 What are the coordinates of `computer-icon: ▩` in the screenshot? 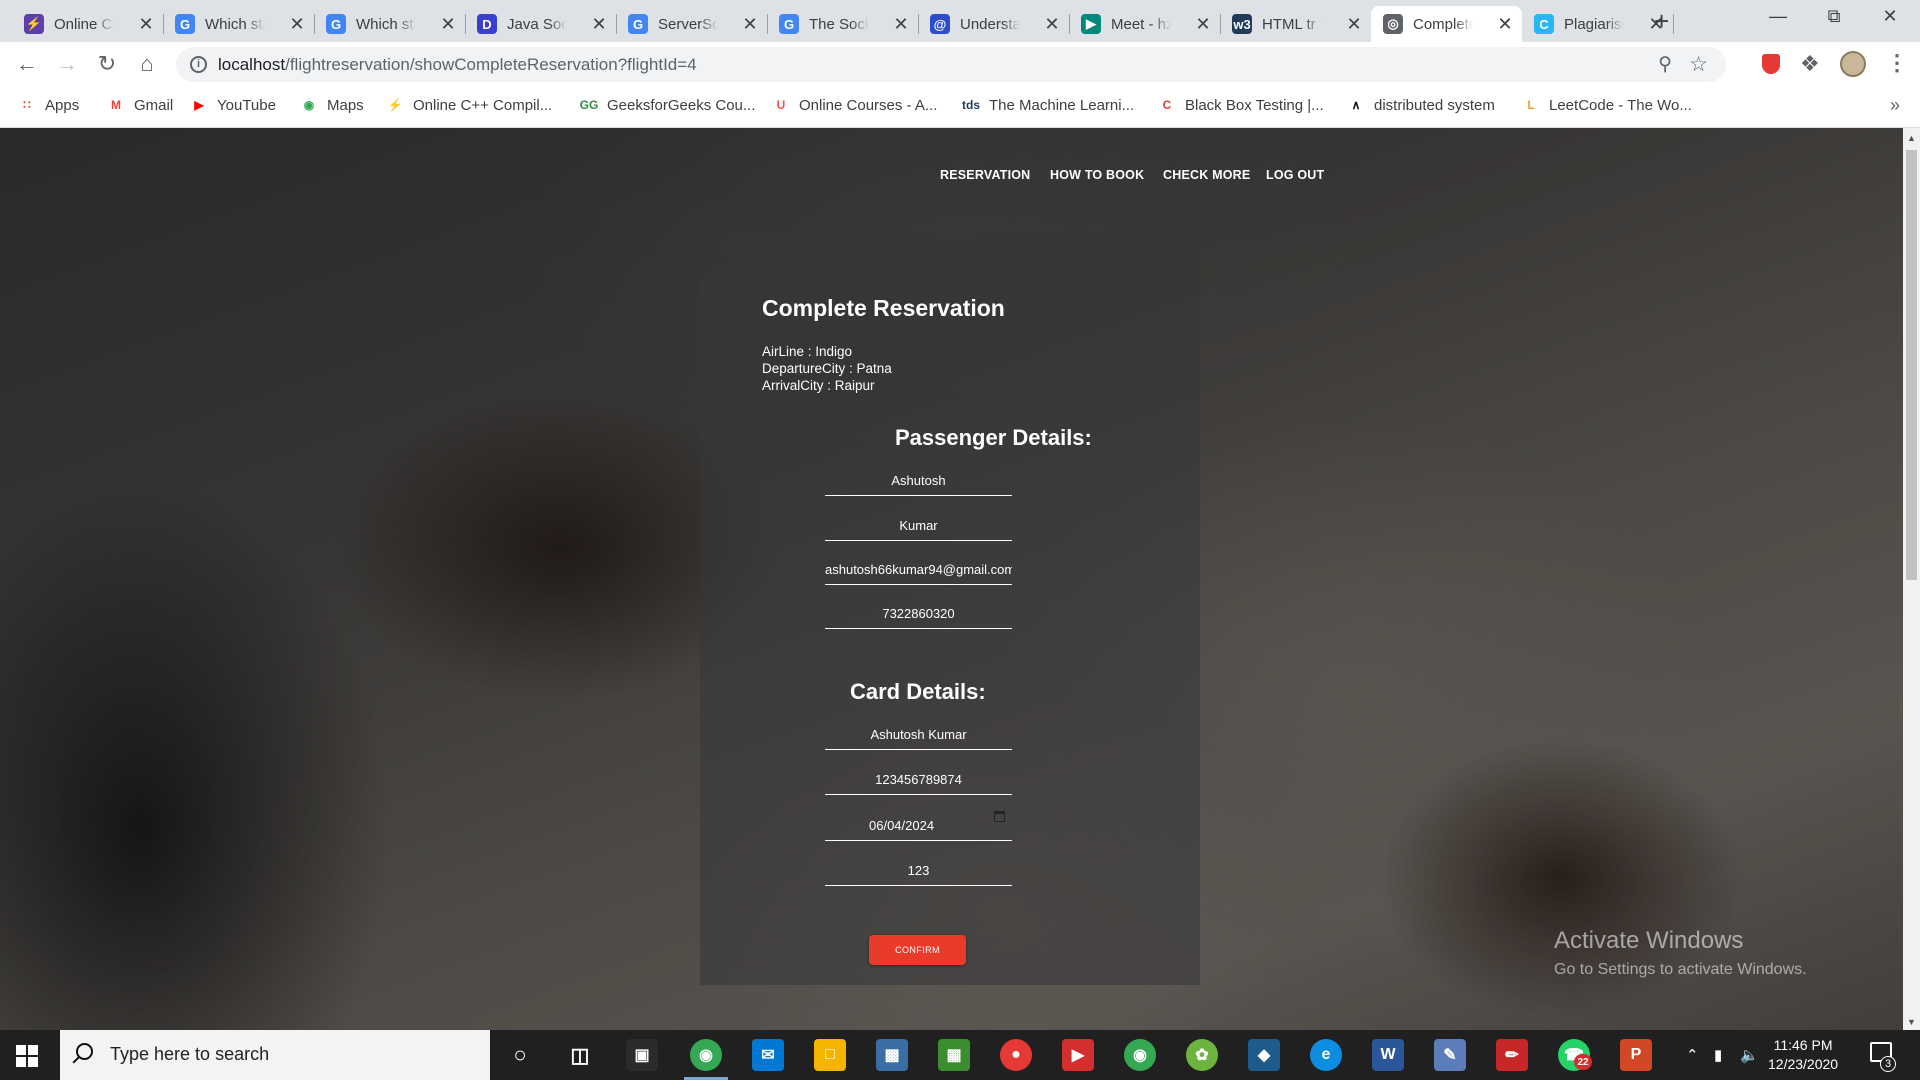 It's located at (892, 1055).